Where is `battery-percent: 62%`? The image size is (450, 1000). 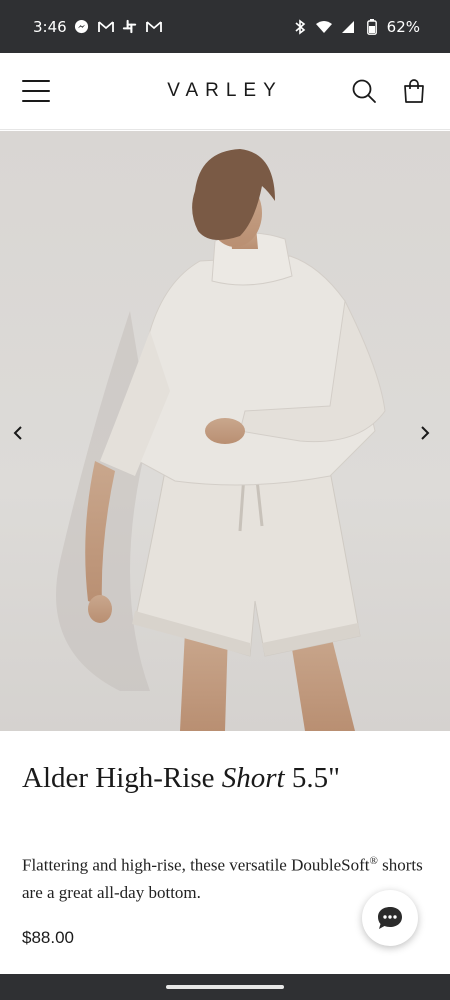 battery-percent: 62% is located at coordinates (403, 26).